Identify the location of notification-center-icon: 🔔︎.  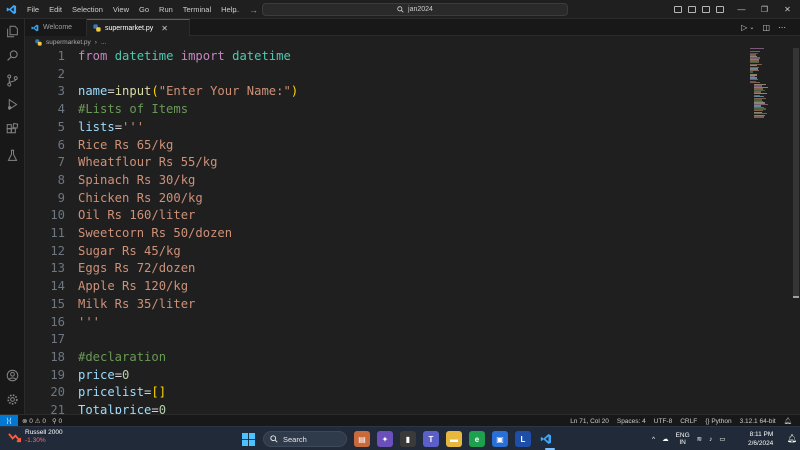
(792, 438).